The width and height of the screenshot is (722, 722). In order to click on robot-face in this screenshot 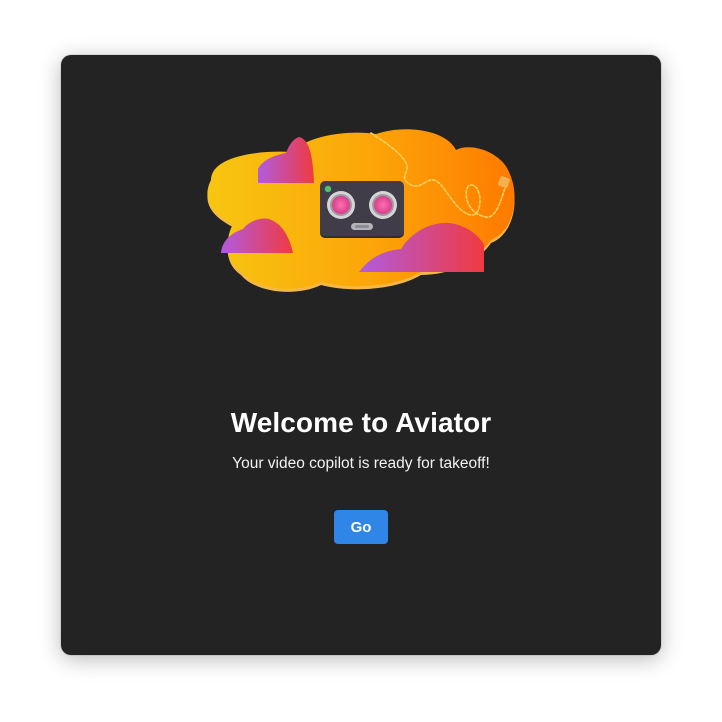, I will do `click(362, 209)`.